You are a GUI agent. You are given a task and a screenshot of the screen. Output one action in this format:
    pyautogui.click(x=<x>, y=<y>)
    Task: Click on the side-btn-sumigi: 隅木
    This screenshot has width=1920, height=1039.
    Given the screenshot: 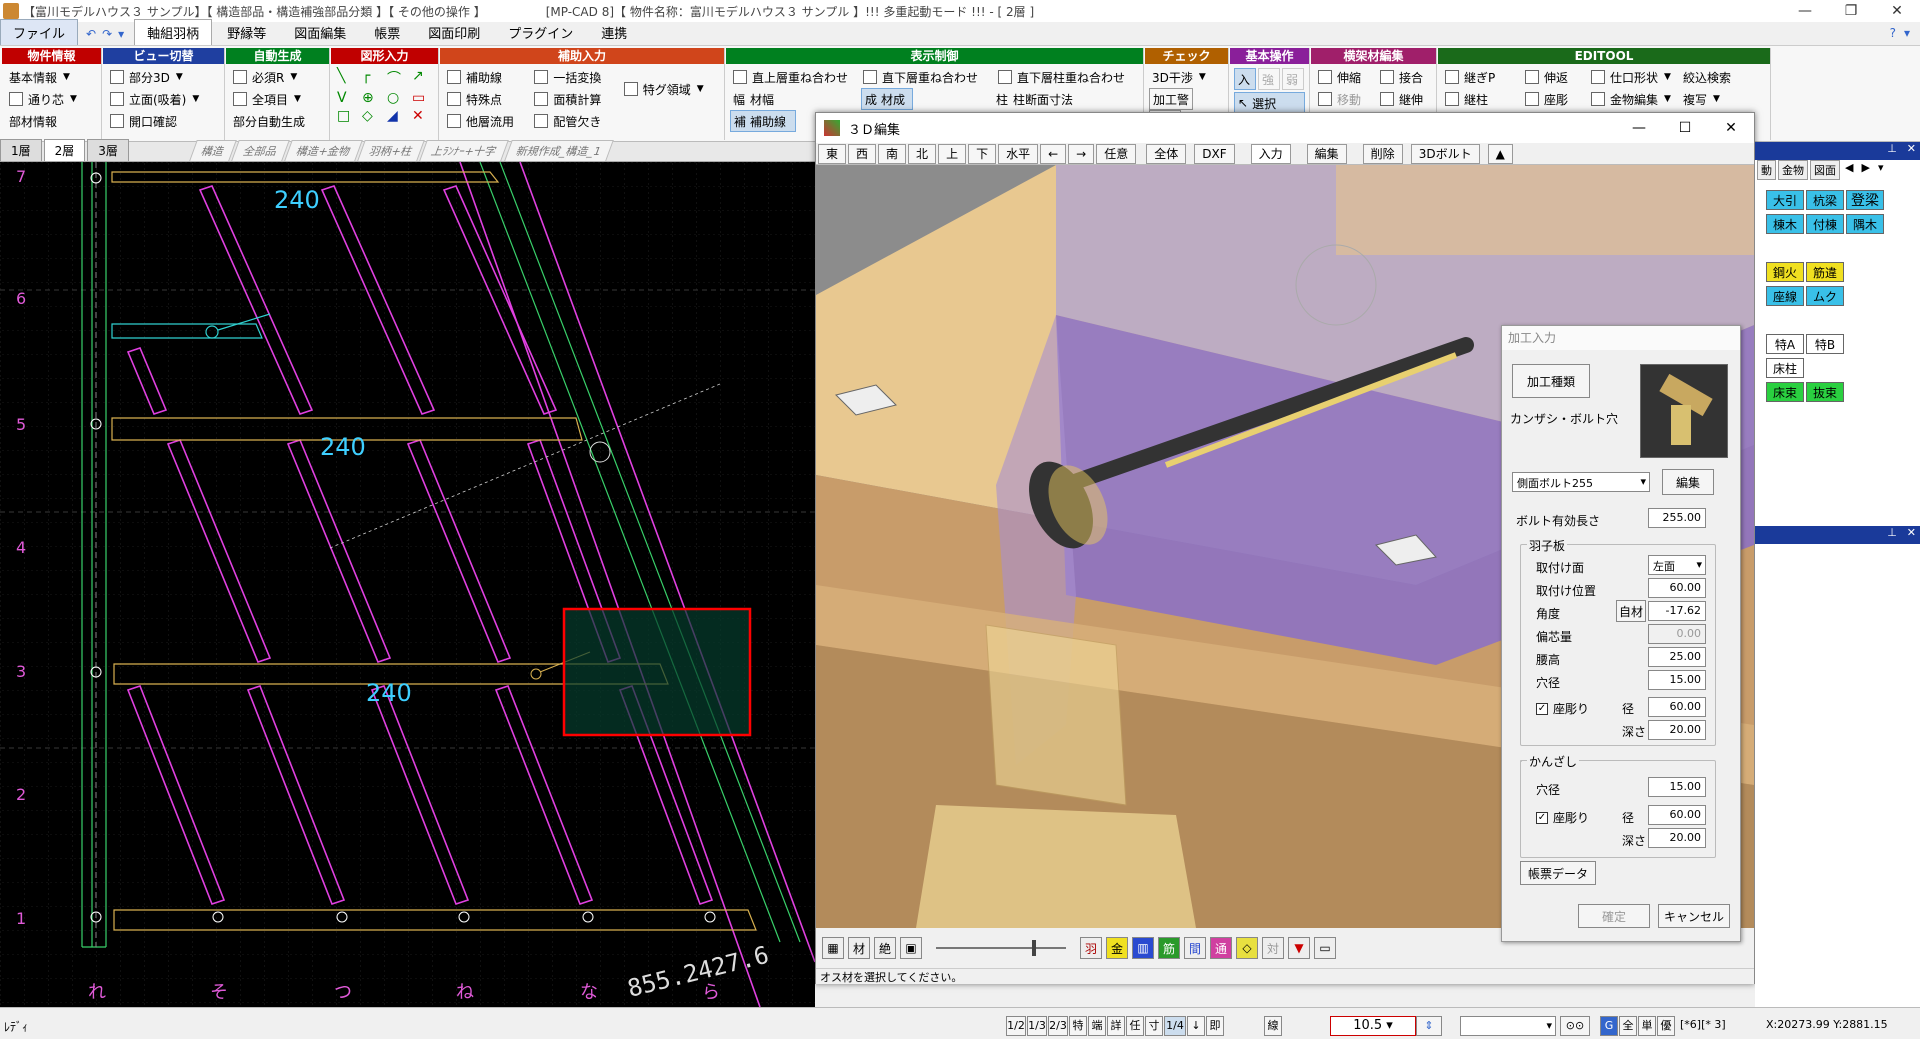 What is the action you would take?
    pyautogui.click(x=1865, y=224)
    